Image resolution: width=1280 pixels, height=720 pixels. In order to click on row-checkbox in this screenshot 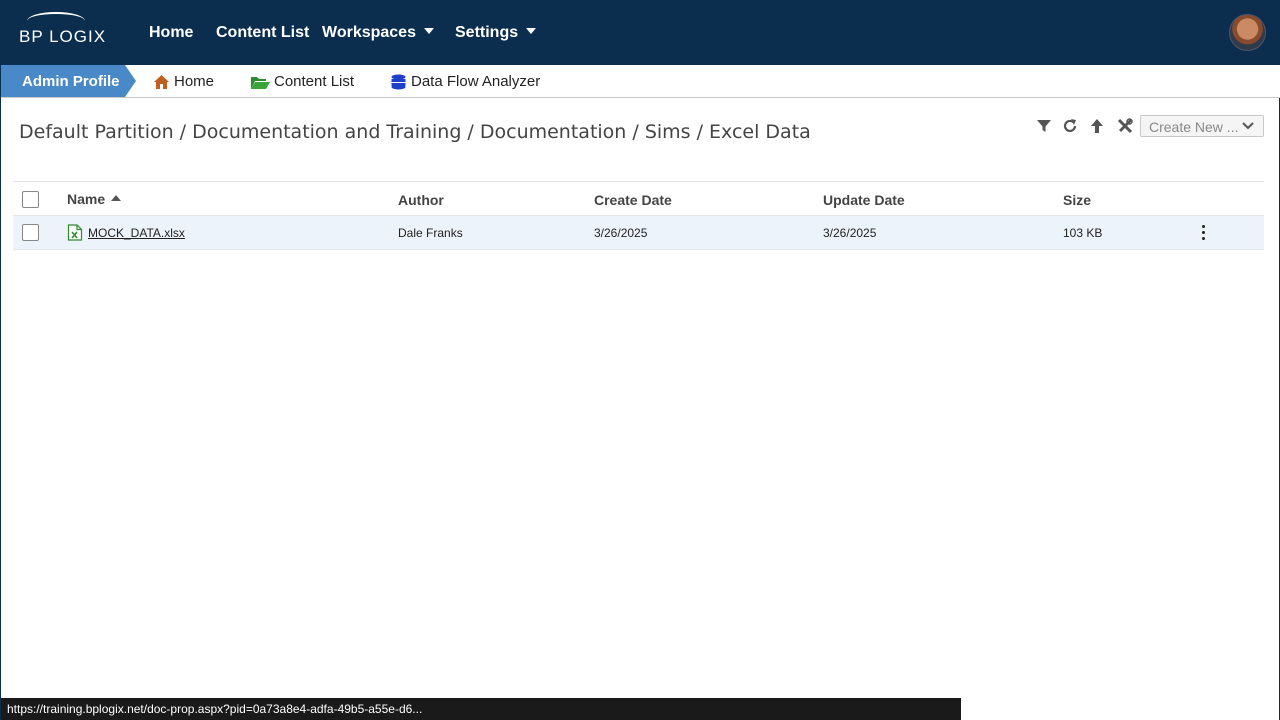, I will do `click(30, 232)`.